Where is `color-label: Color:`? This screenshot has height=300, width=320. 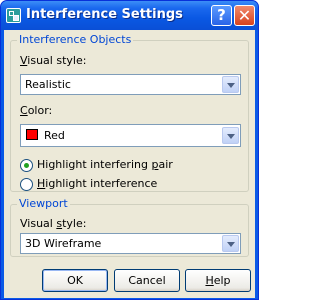 color-label: Color: is located at coordinates (36, 110).